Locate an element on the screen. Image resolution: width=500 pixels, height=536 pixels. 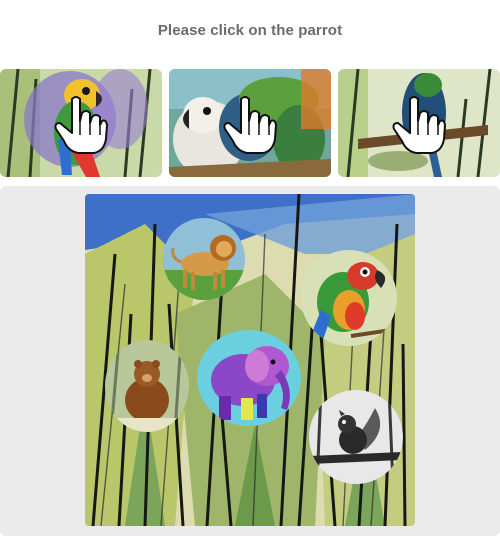
choice-parrot is located at coordinates (349, 298).